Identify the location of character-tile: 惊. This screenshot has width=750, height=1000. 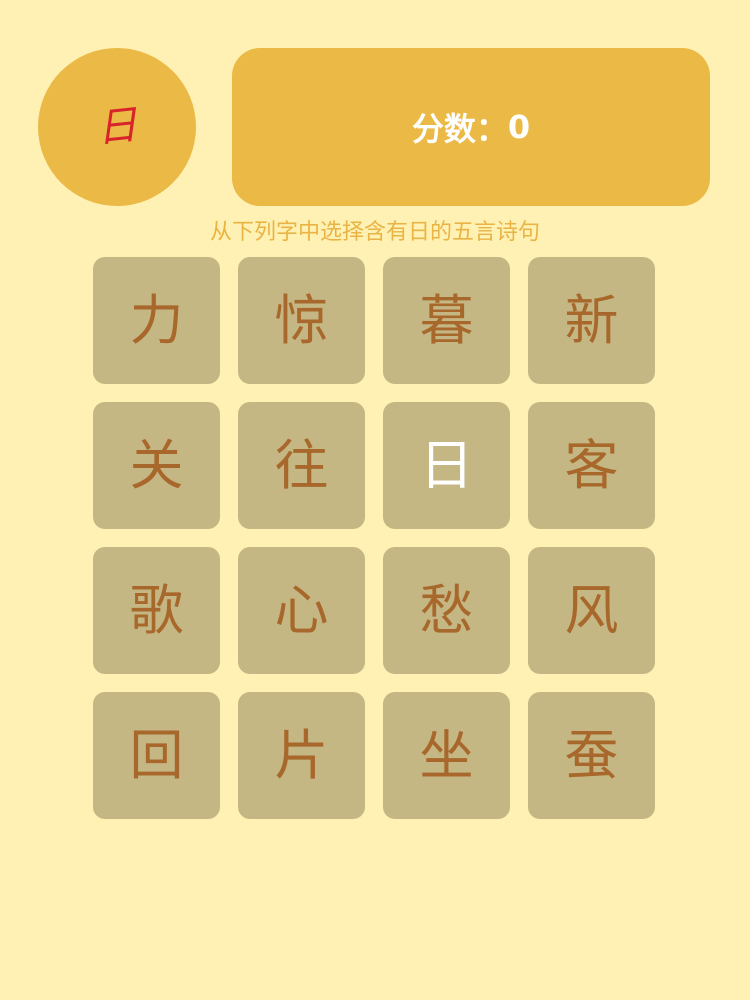
(301, 320).